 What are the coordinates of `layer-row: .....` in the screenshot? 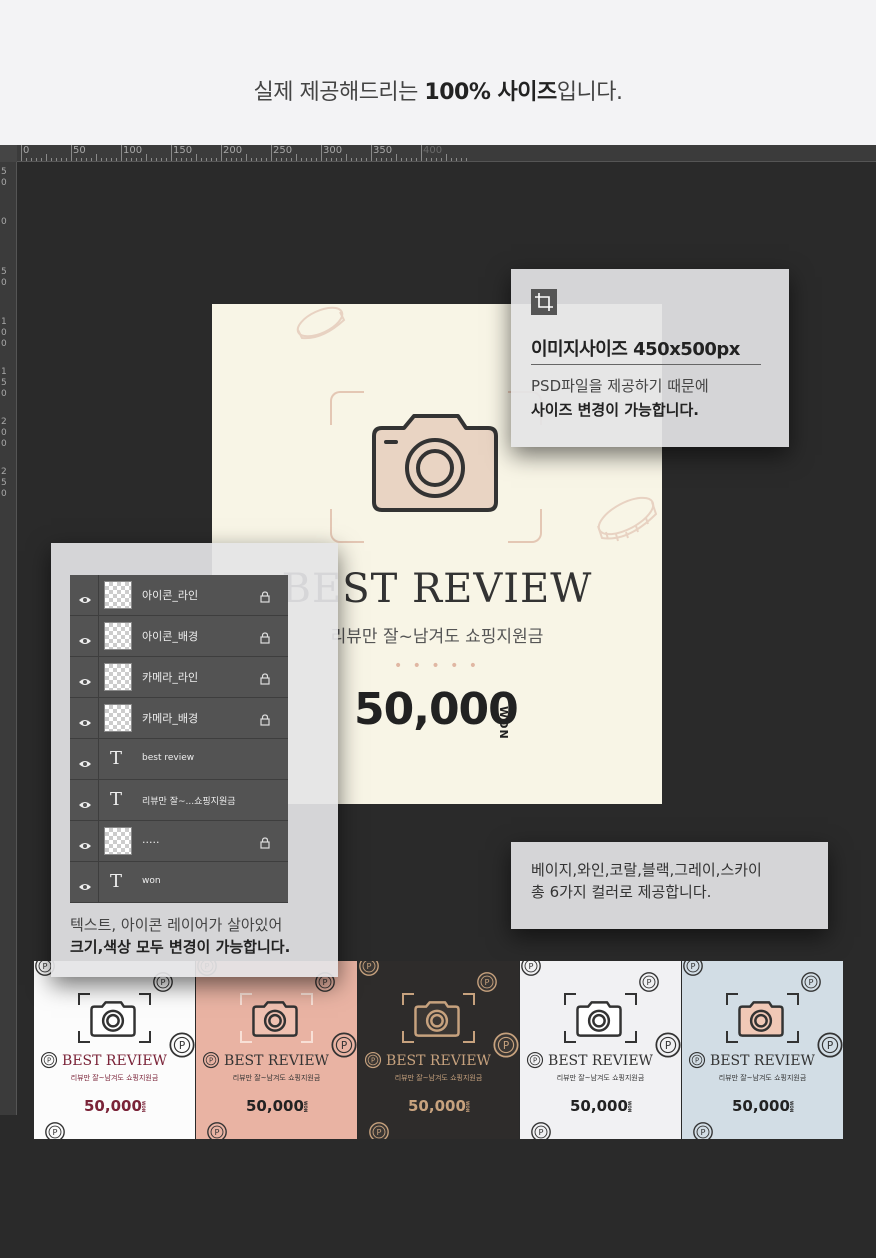 It's located at (179, 841).